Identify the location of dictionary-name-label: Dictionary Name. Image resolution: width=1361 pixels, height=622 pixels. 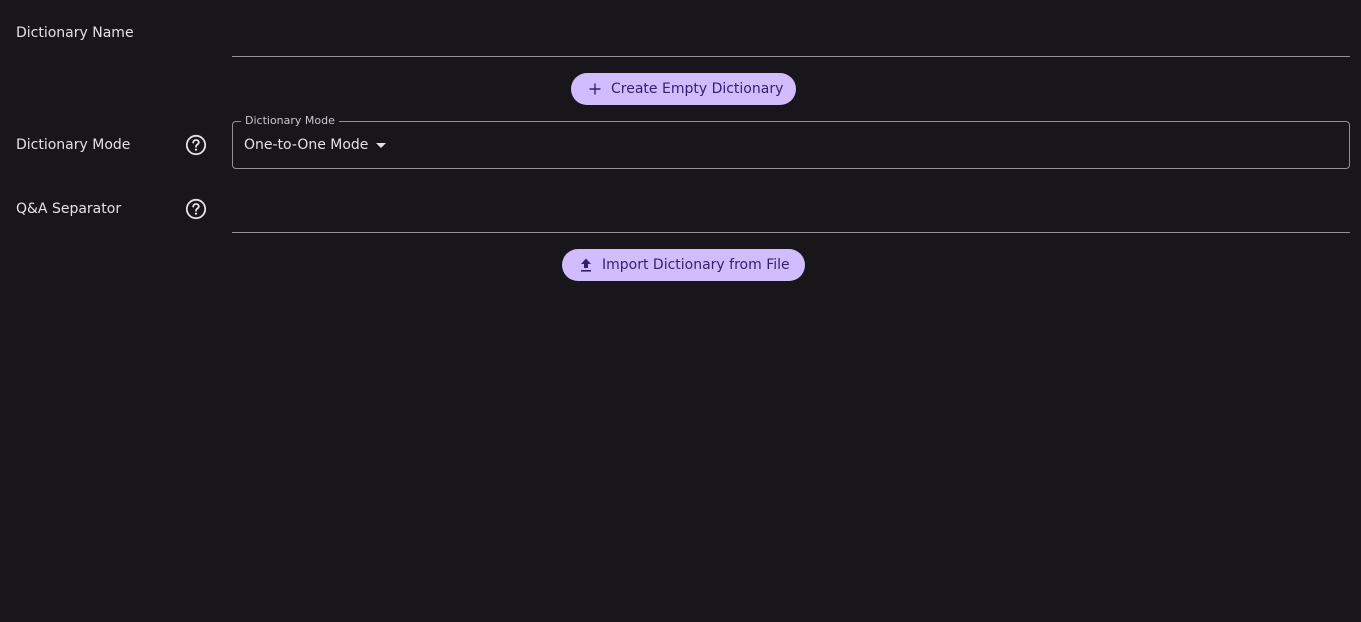
(75, 33).